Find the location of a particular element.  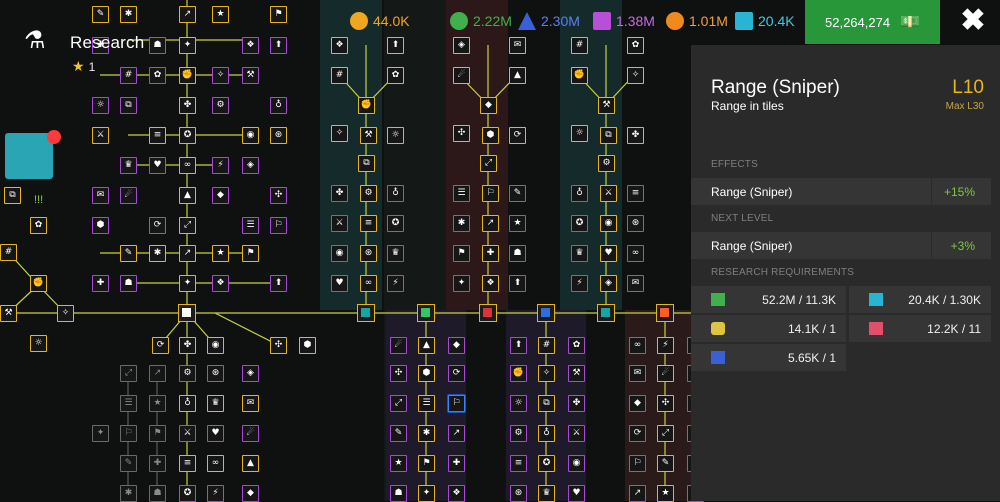

research-node: ⚑ is located at coordinates (250, 253).